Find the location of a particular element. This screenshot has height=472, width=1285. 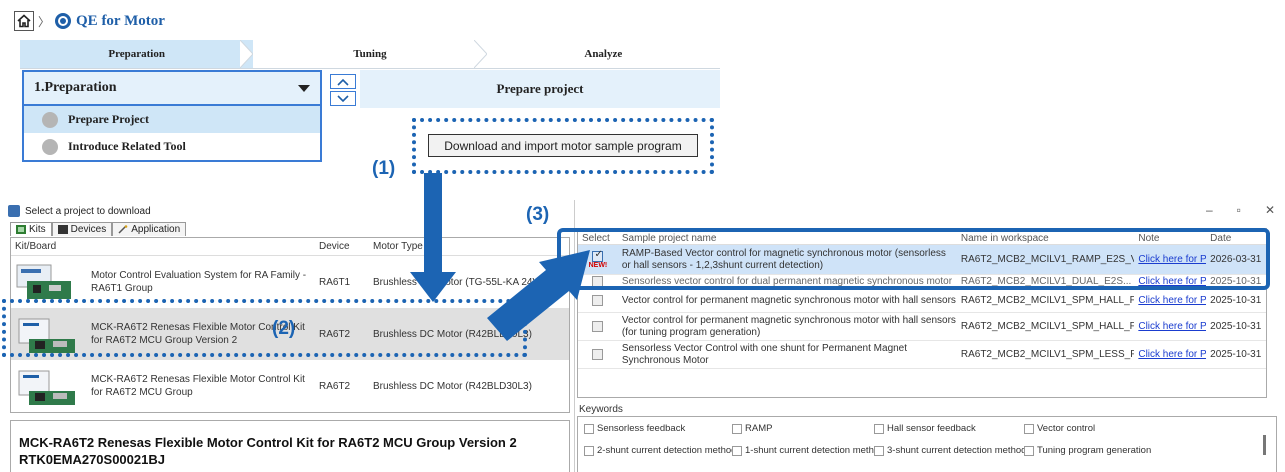

minimize-icon: – is located at coordinates (1209, 210).